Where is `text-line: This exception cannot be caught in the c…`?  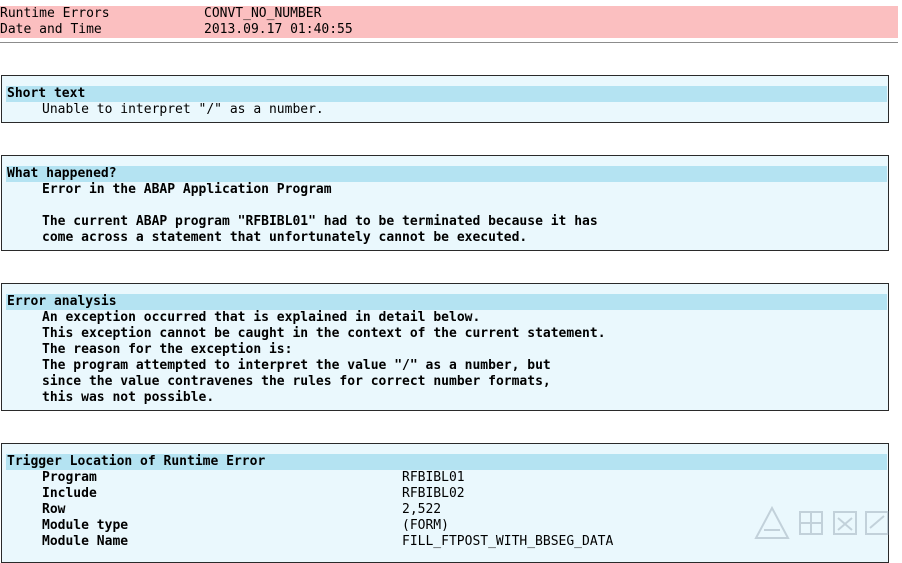 text-line: This exception cannot be caught in the c… is located at coordinates (324, 333).